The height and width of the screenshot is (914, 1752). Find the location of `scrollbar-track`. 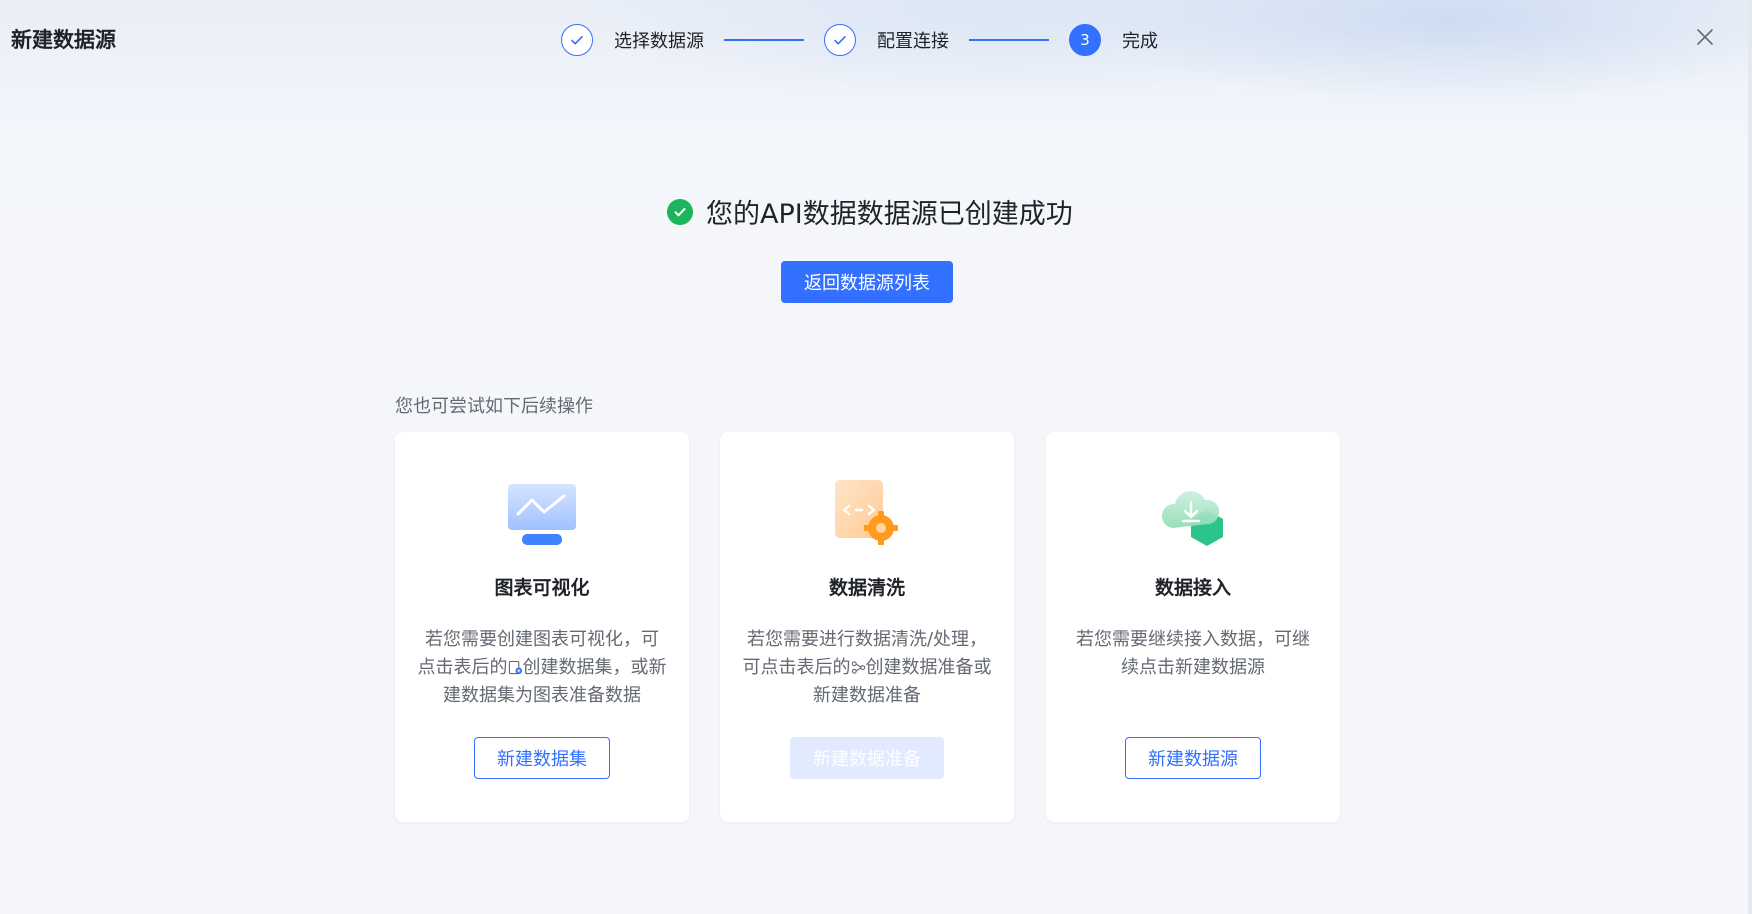

scrollbar-track is located at coordinates (1750, 457).